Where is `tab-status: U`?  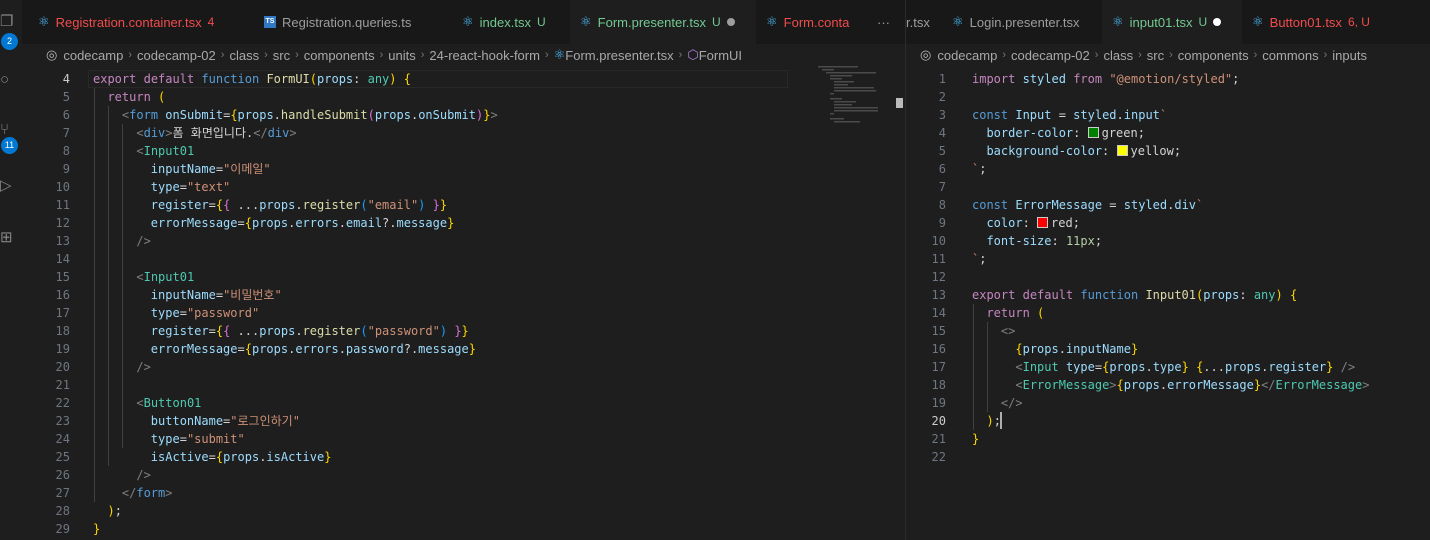 tab-status: U is located at coordinates (541, 22).